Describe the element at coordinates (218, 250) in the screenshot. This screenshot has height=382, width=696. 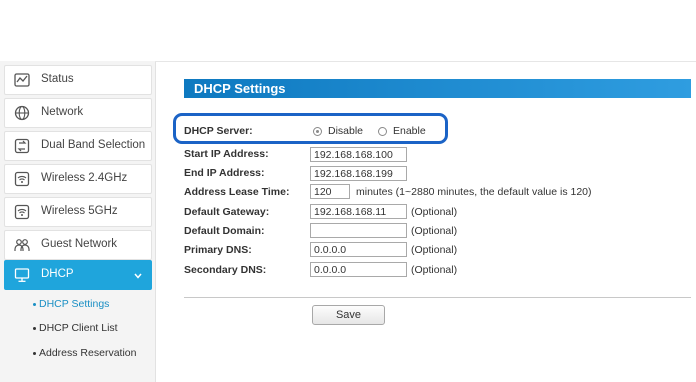
I see `primary-dns-label: Primary DNS:` at that location.